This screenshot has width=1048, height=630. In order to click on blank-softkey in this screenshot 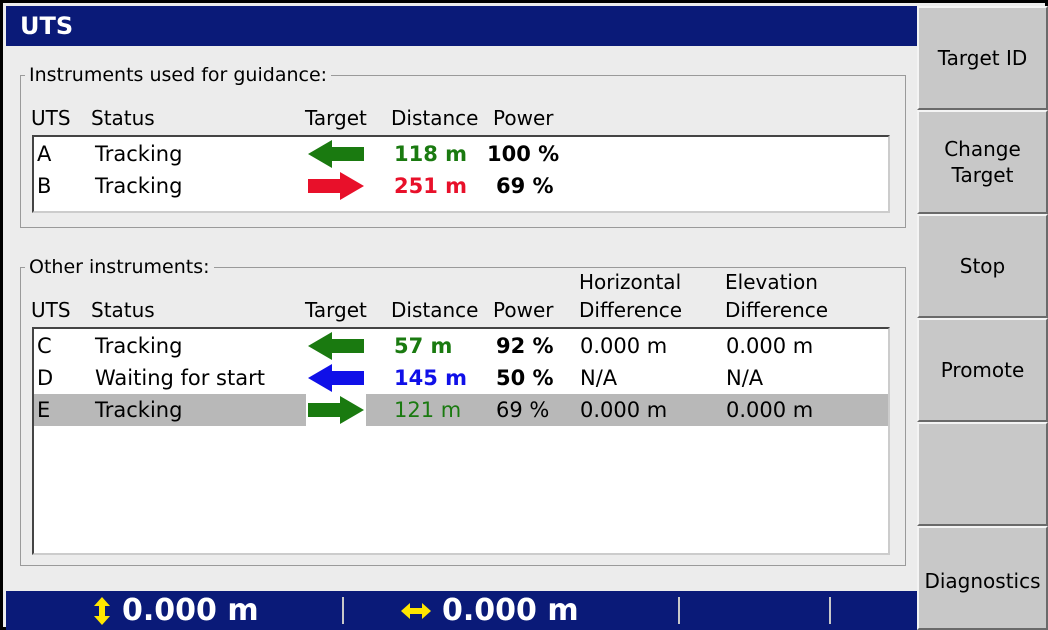, I will do `click(982, 474)`.